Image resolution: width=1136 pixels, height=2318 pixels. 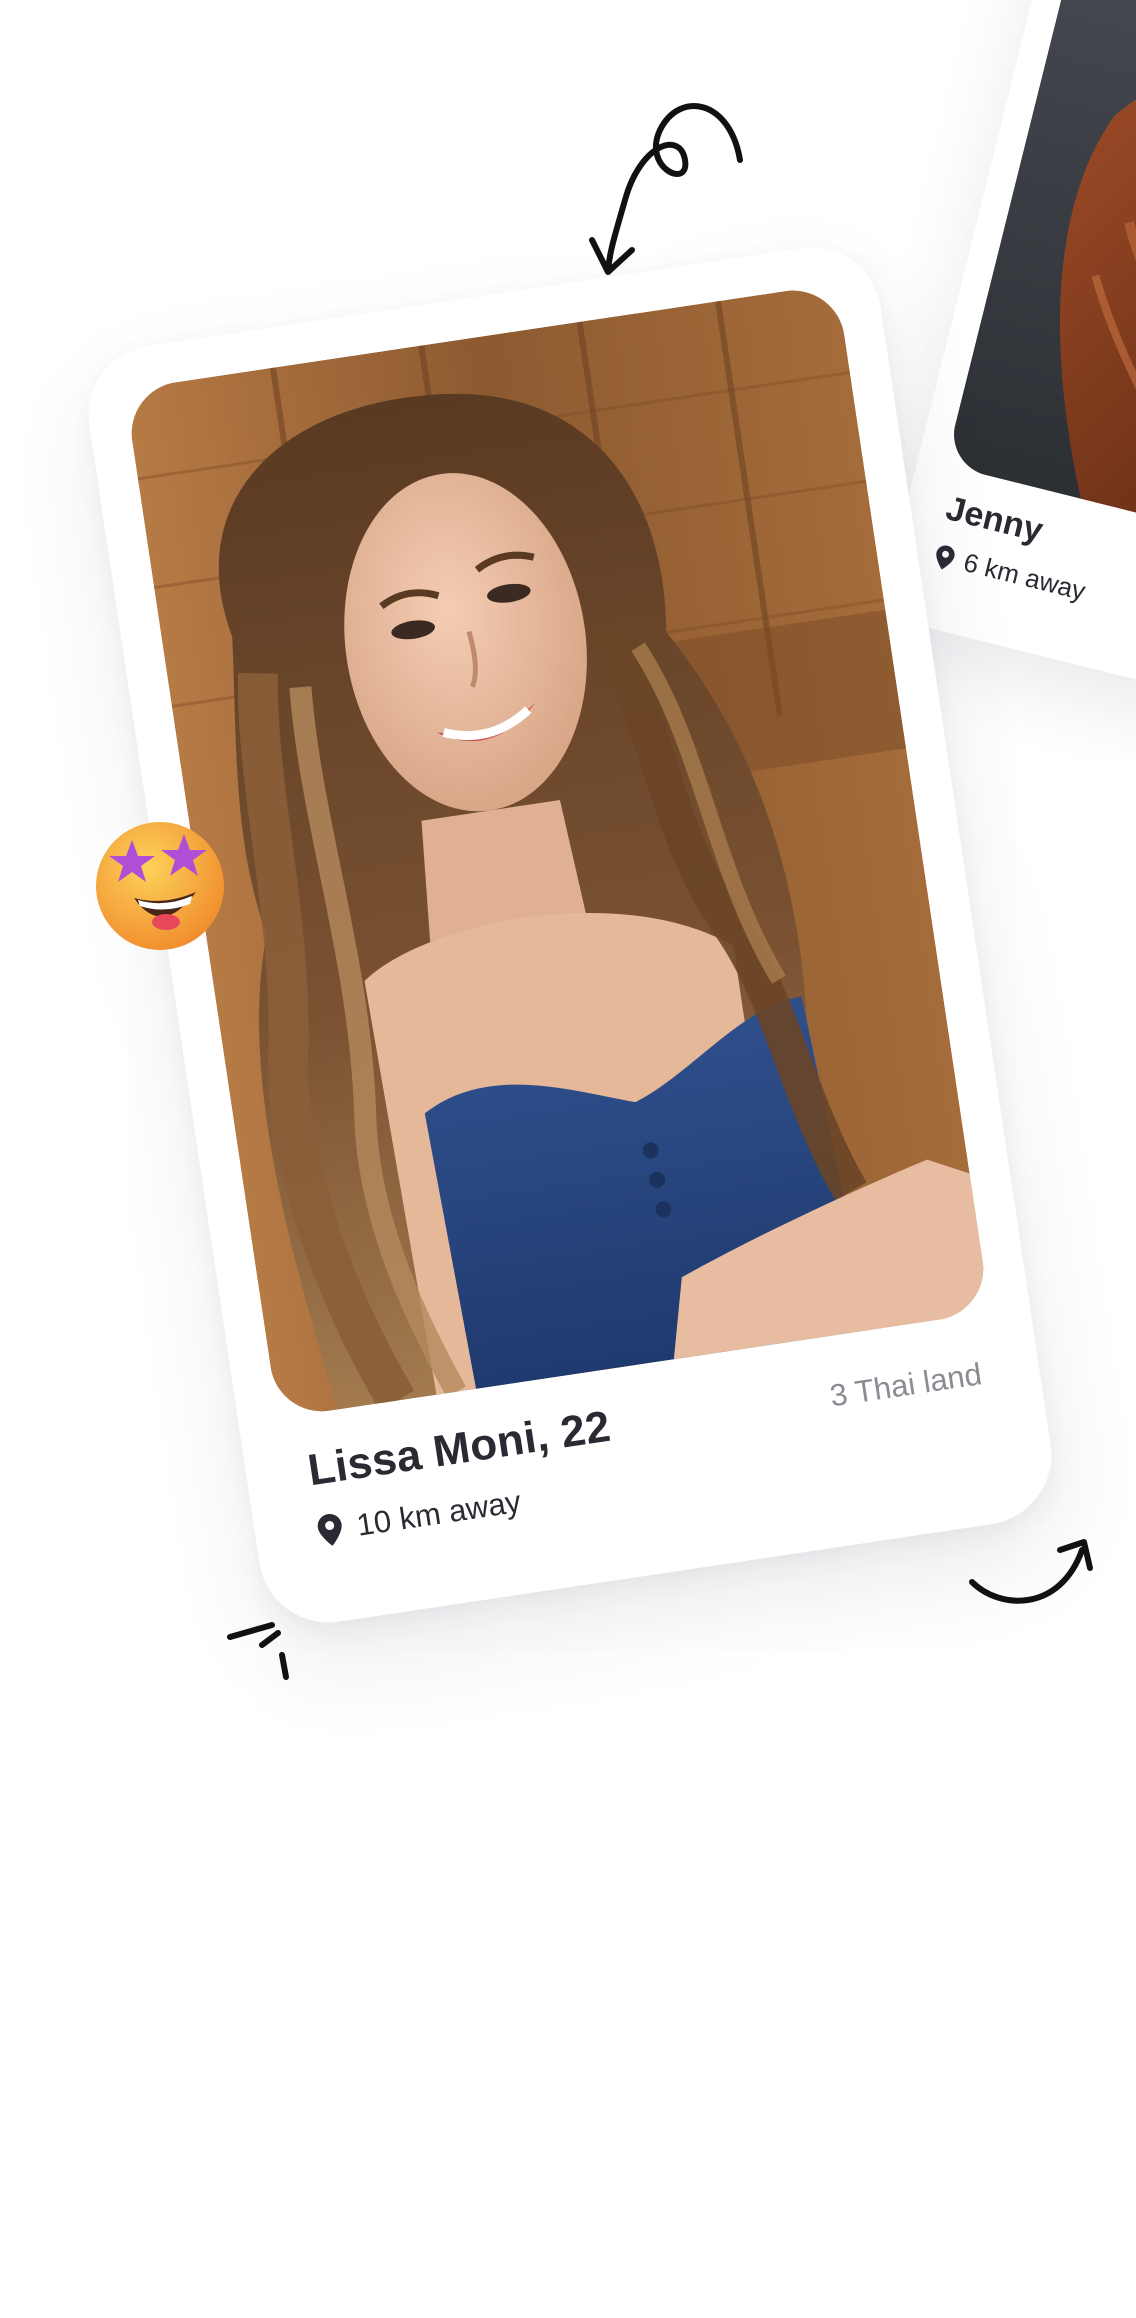 What do you see at coordinates (160, 886) in the screenshot?
I see `star-struck-emoji-icon` at bounding box center [160, 886].